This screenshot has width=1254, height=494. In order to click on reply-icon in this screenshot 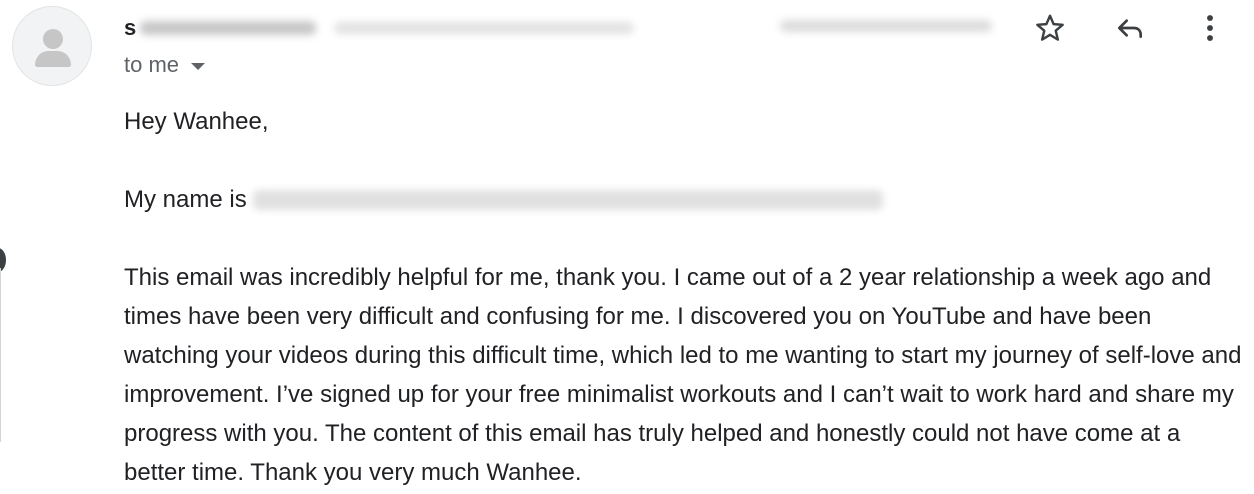, I will do `click(1130, 28)`.